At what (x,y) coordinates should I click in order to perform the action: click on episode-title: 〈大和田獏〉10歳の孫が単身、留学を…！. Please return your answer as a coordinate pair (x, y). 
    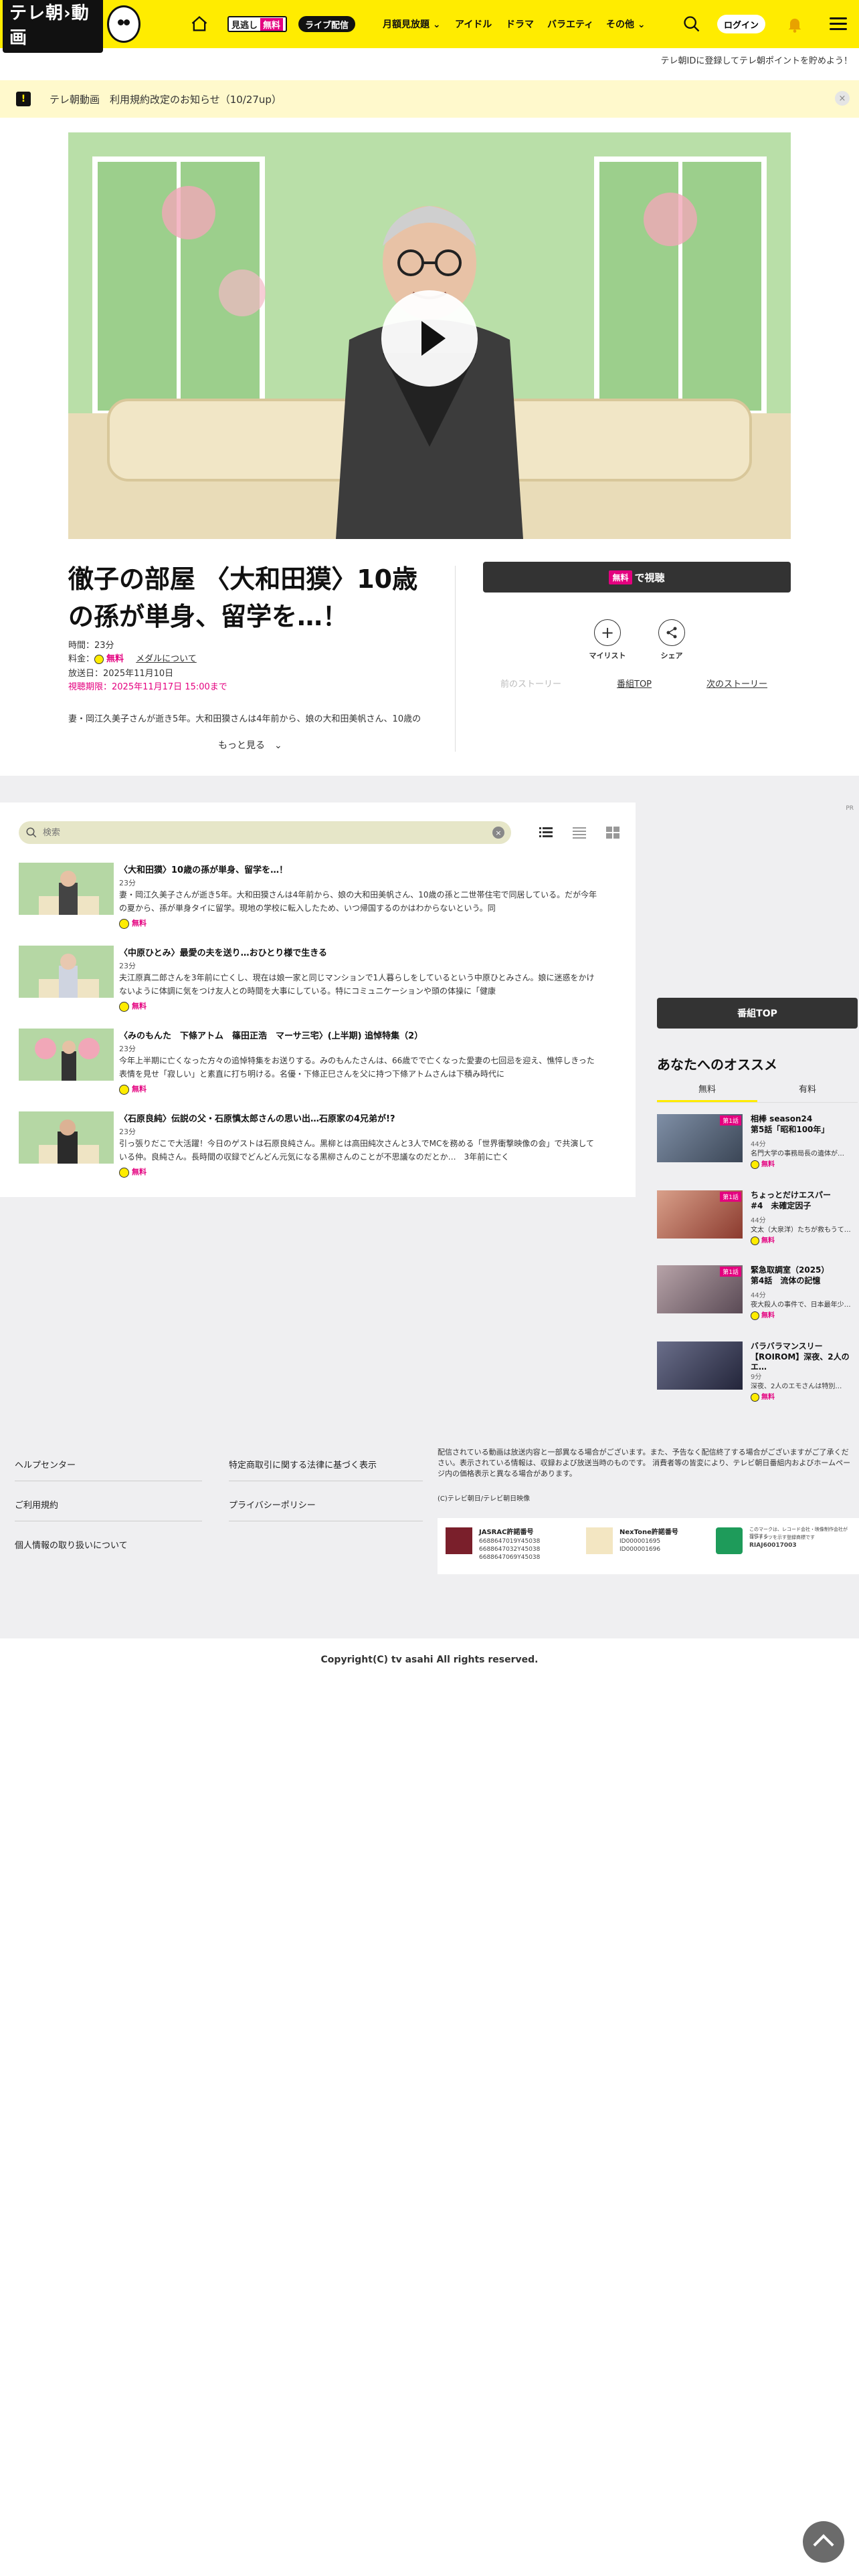
    Looking at the image, I should click on (204, 869).